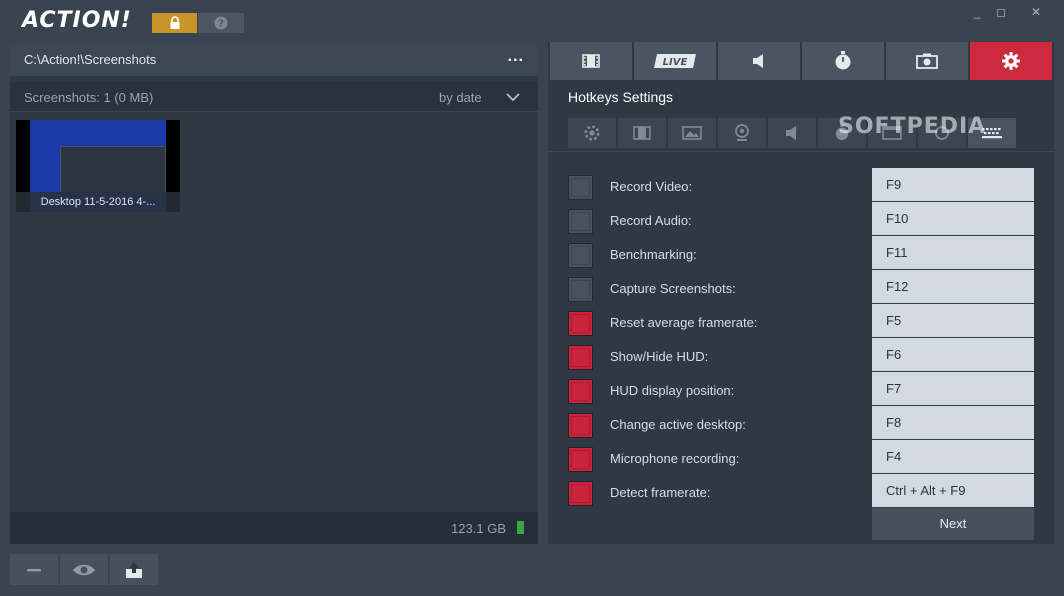  Describe the element at coordinates (460, 97) in the screenshot. I see `sort-dropdown: by date` at that location.